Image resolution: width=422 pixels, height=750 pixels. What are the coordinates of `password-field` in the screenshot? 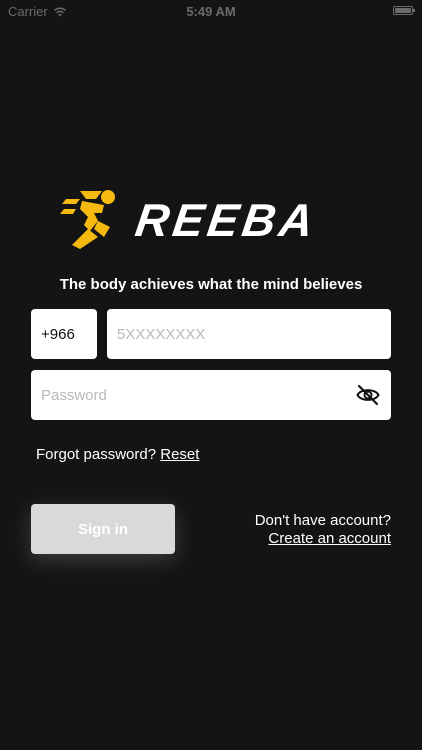 It's located at (211, 395).